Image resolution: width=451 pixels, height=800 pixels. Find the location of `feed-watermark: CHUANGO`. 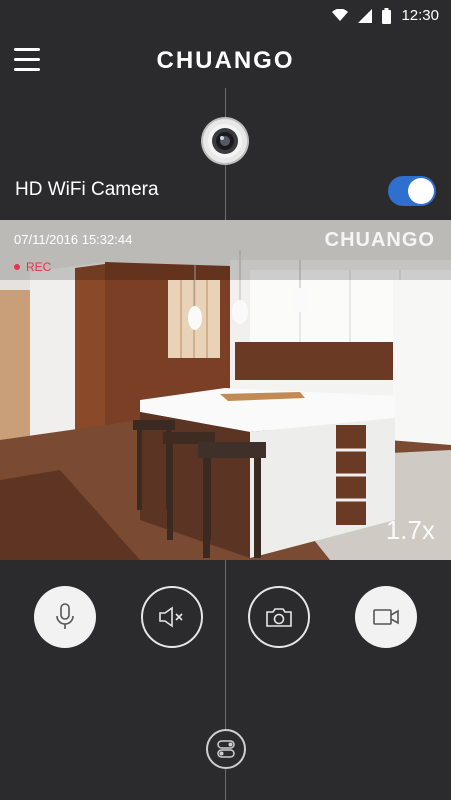

feed-watermark: CHUANGO is located at coordinates (379, 240).